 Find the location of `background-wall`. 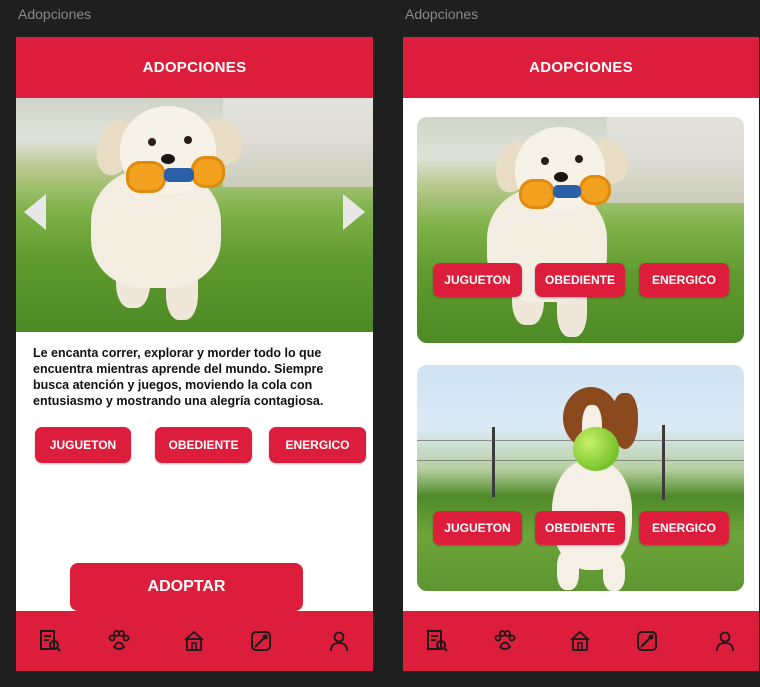

background-wall is located at coordinates (298, 142).